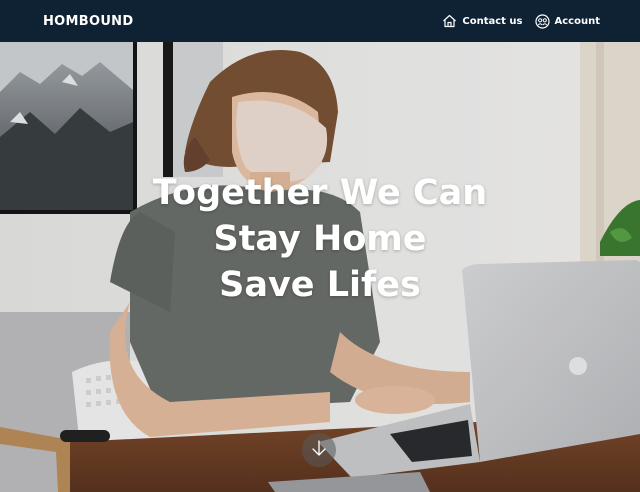 Image resolution: width=640 pixels, height=492 pixels. I want to click on home-icon, so click(449, 21).